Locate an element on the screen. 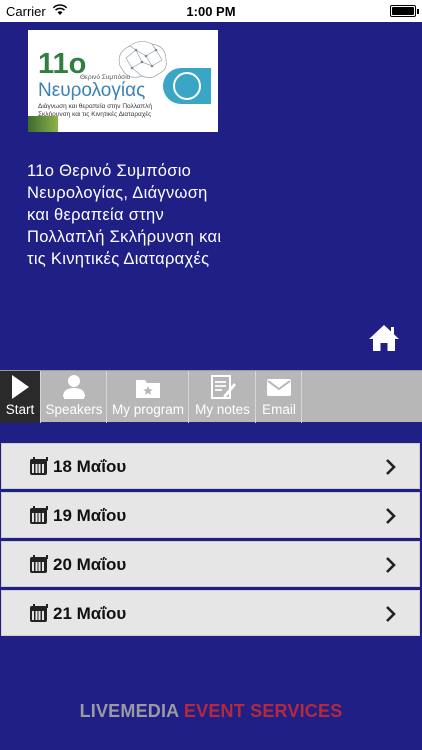 This screenshot has height=750, width=422. academy-seal-icon is located at coordinates (187, 86).